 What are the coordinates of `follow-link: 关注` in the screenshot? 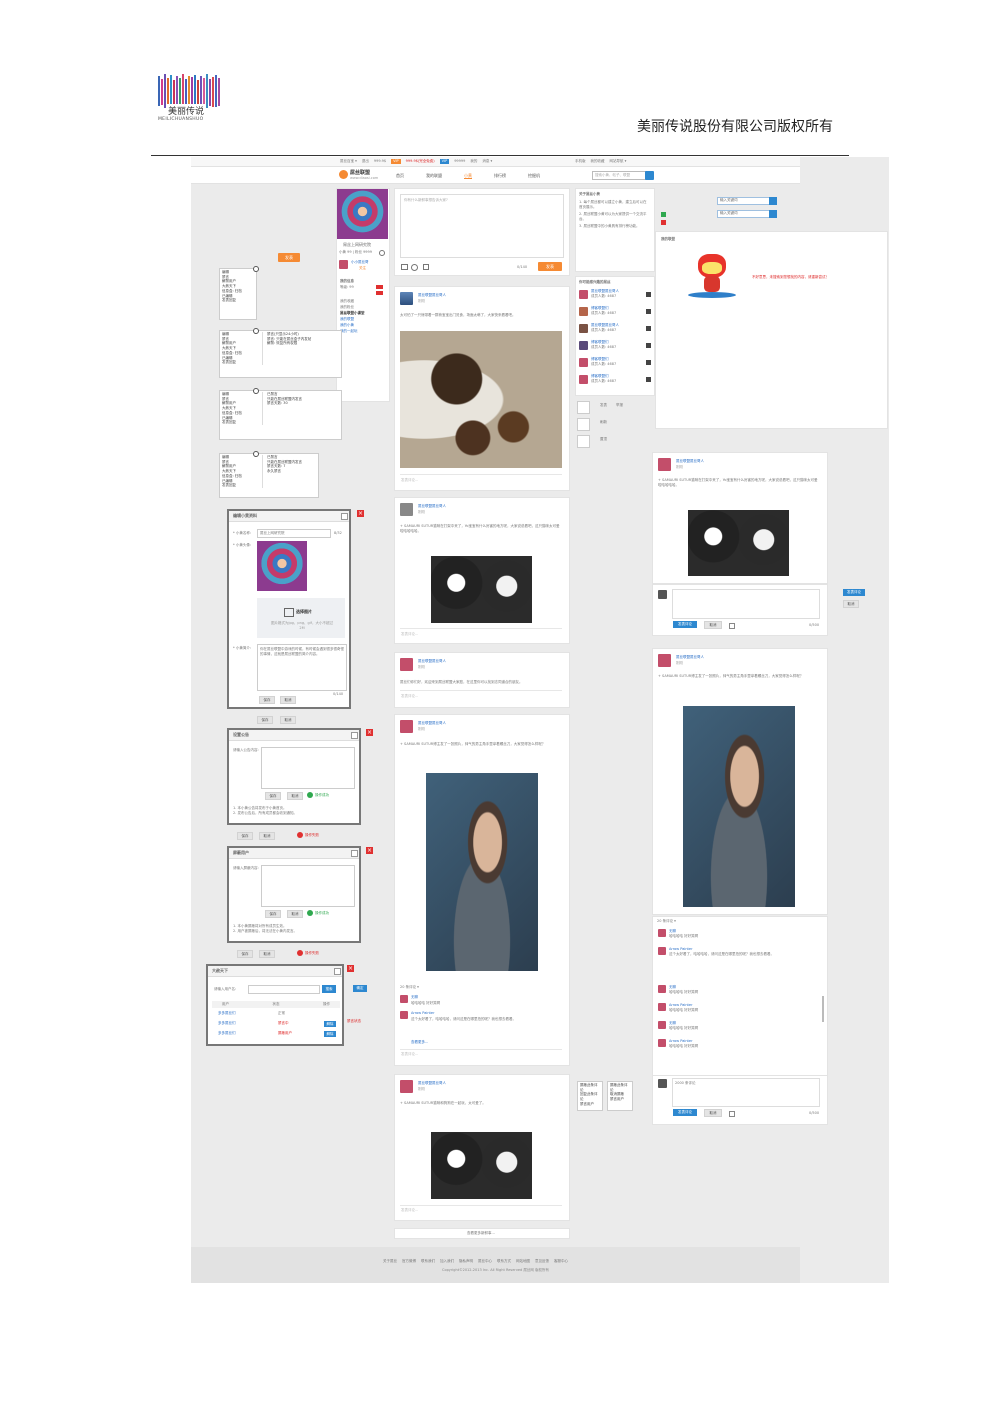 It's located at (362, 268).